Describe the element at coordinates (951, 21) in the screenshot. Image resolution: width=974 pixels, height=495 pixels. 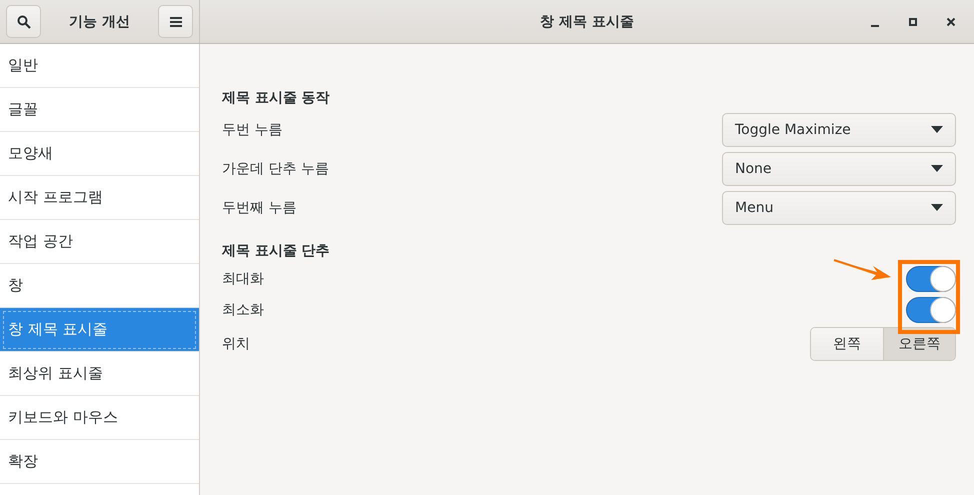
I see `close-icon` at that location.